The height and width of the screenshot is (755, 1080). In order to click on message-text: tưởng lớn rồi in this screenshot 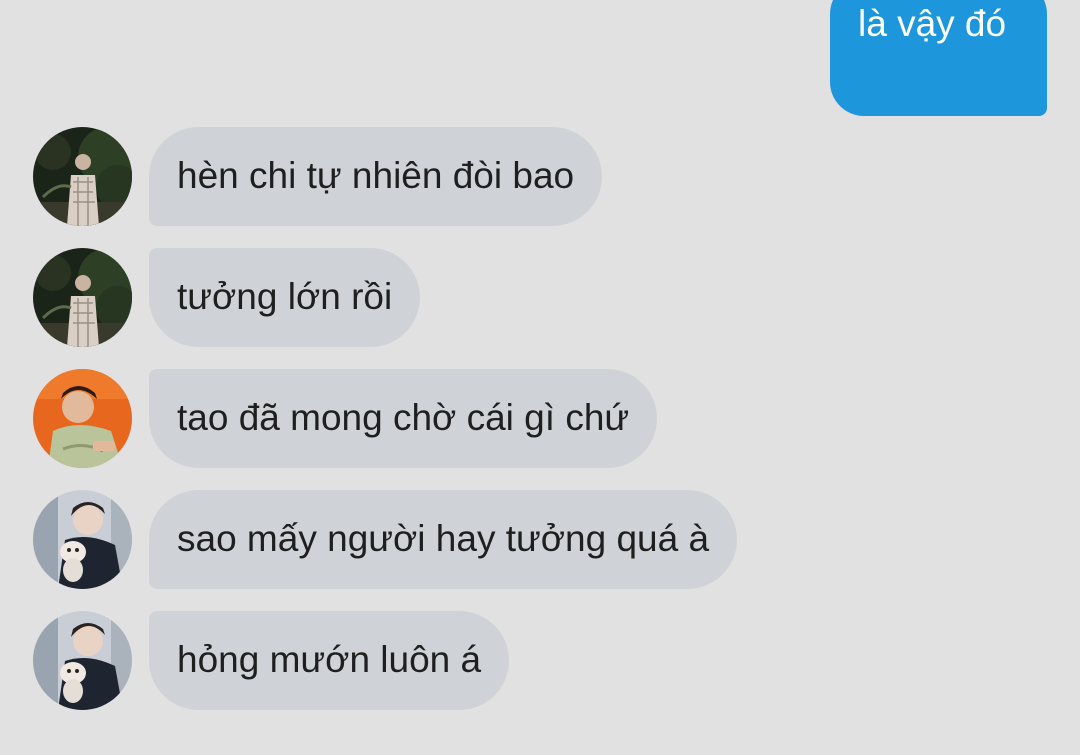, I will do `click(285, 297)`.